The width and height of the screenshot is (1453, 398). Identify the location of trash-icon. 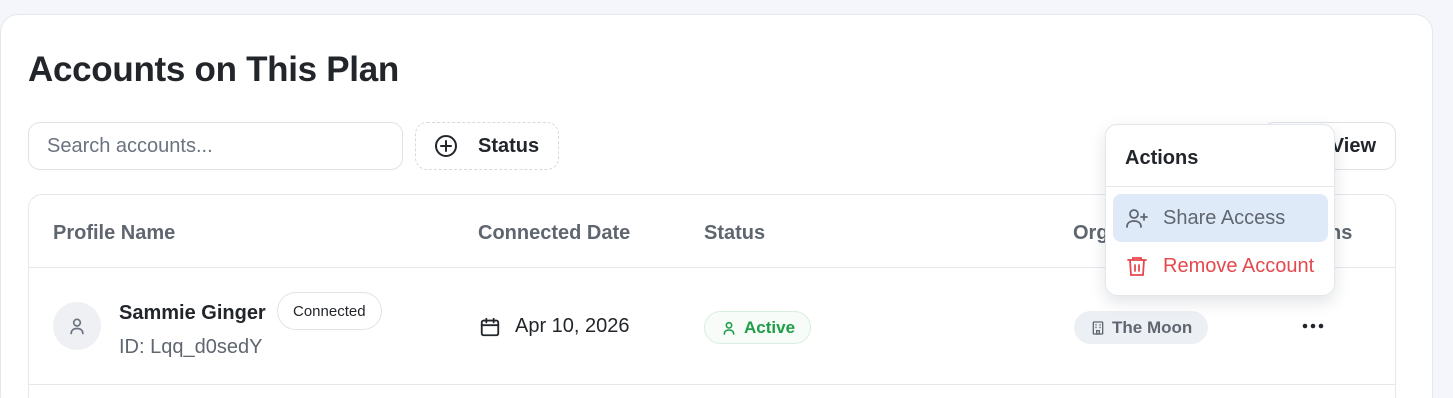
(1137, 266).